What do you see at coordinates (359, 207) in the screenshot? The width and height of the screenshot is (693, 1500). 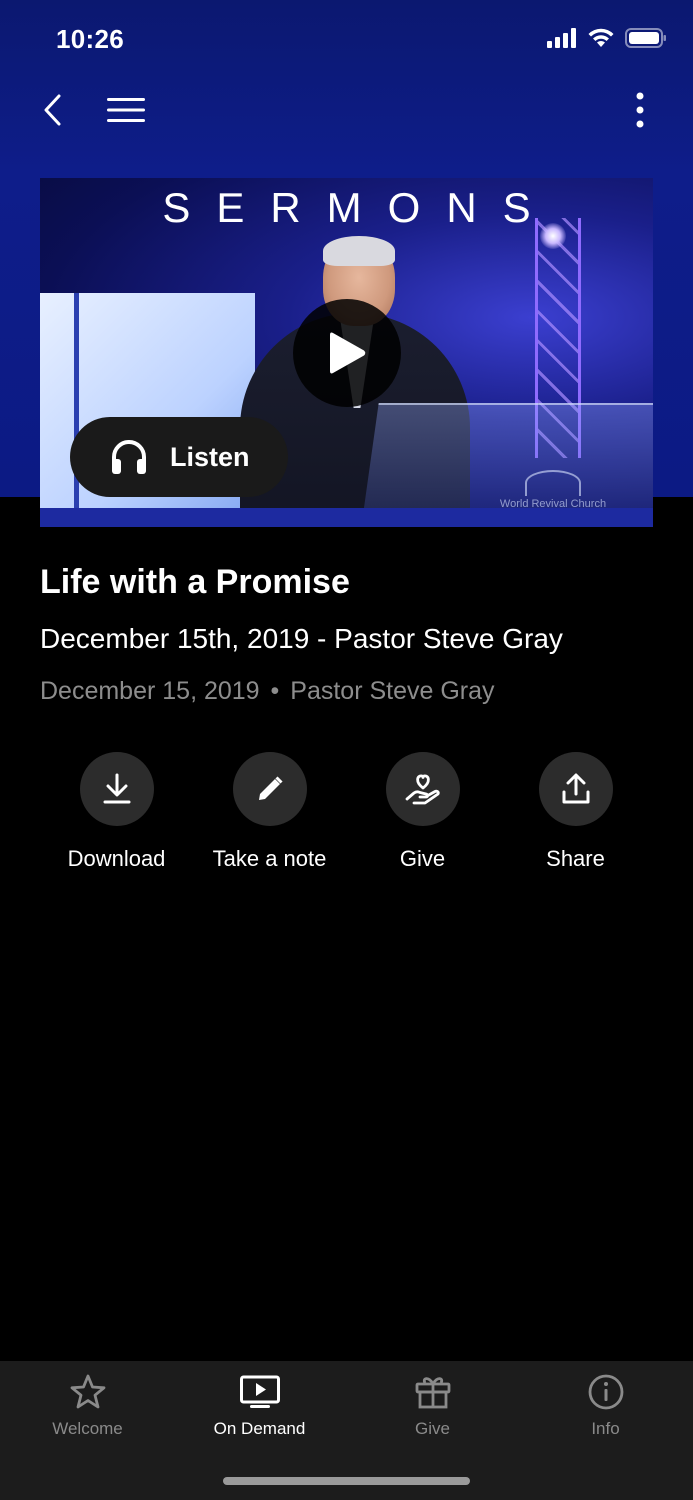 I see `sermons-banner-text: SERMONS` at bounding box center [359, 207].